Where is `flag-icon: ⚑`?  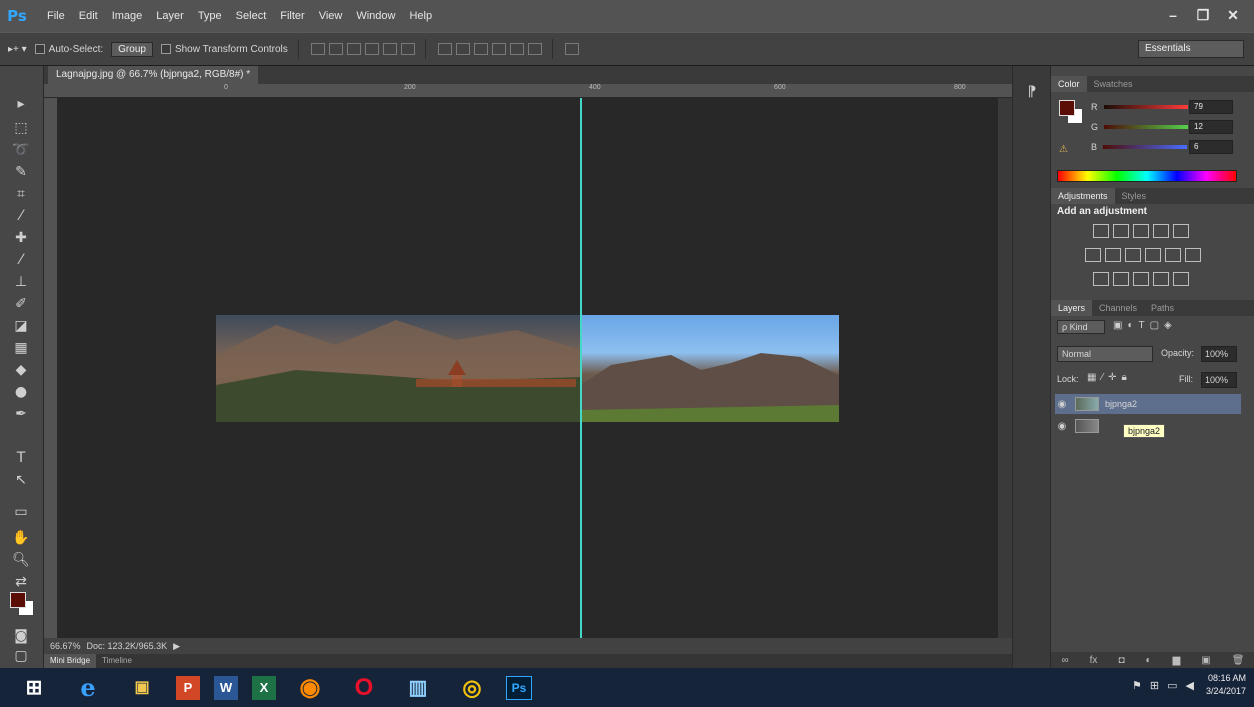
flag-icon: ⚑ is located at coordinates (1137, 685).